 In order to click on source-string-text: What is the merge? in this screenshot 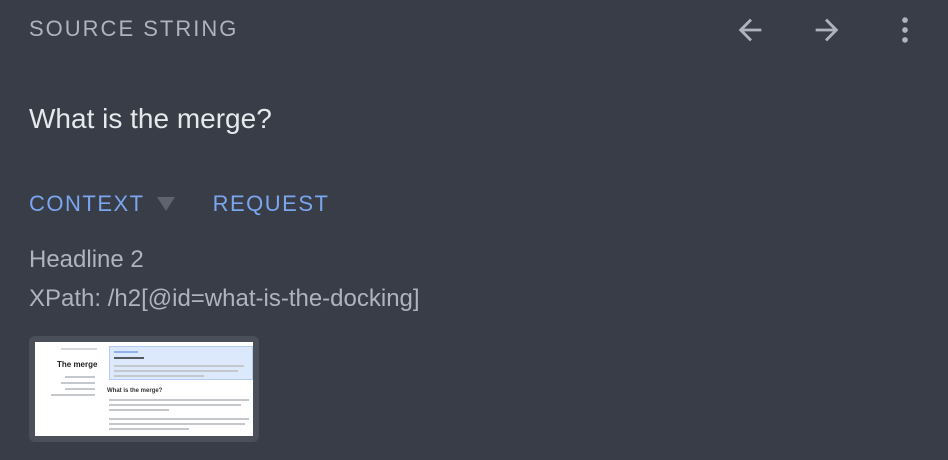, I will do `click(150, 118)`.